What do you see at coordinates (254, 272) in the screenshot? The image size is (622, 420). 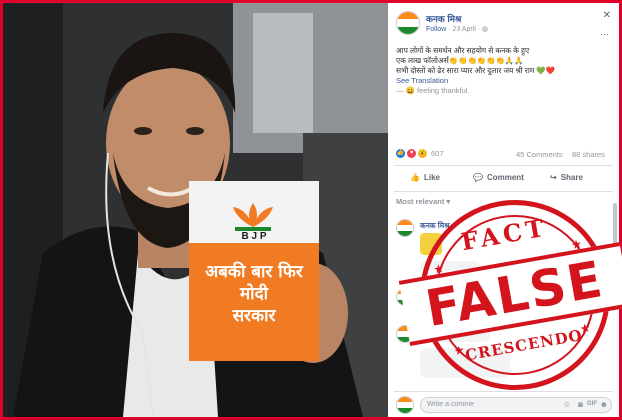 I see `booklet-line1: अबकी बार फिर` at bounding box center [254, 272].